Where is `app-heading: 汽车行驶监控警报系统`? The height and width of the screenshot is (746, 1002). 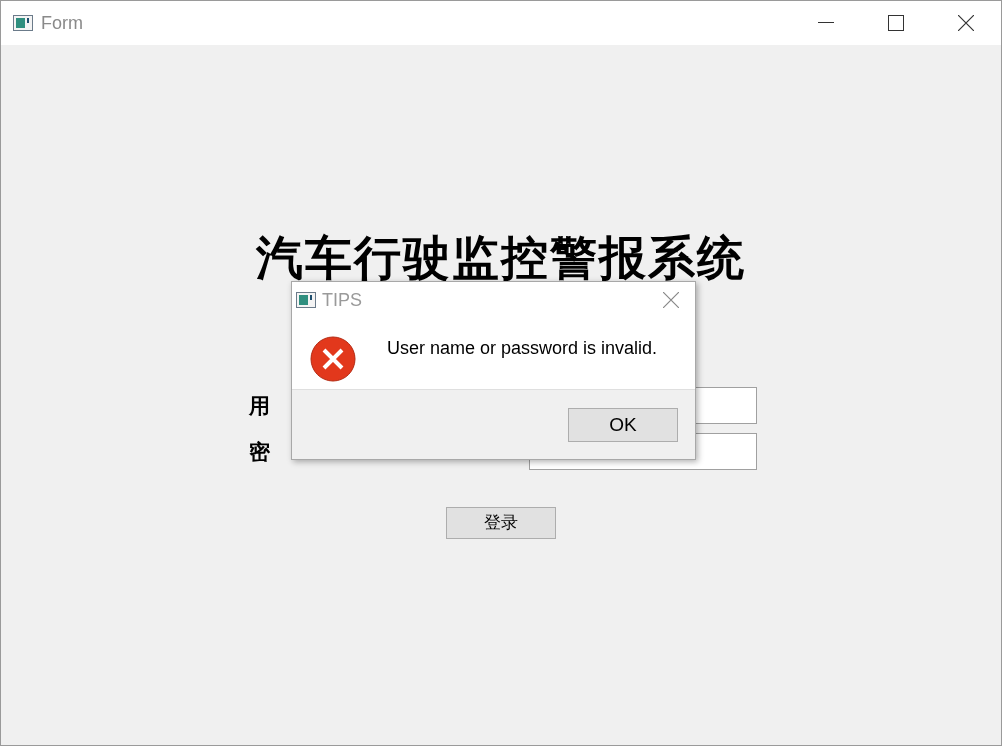
app-heading: 汽车行驶监控警报系统 is located at coordinates (501, 258).